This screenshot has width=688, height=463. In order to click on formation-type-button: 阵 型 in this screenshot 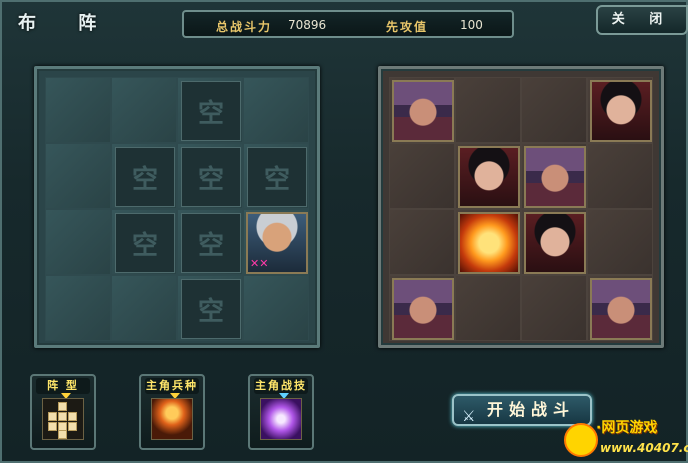, I will do `click(63, 412)`.